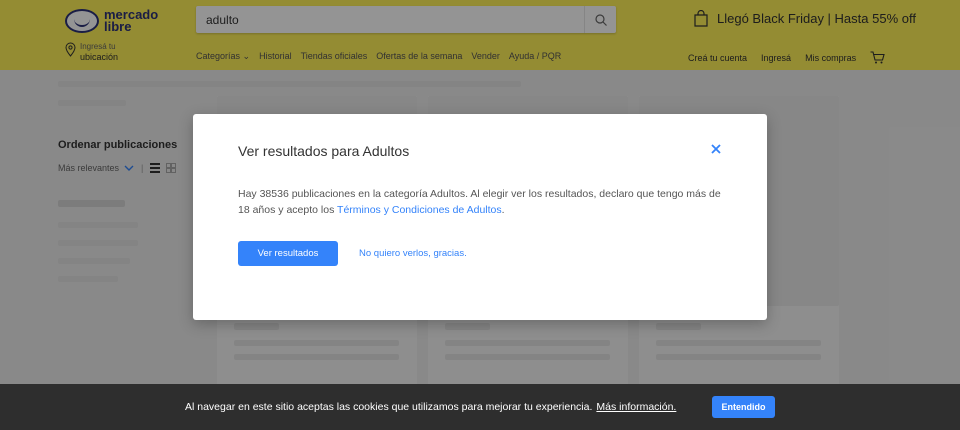 This screenshot has width=960, height=430. Describe the element at coordinates (743, 407) in the screenshot. I see `cookie-accept-button: Entendido` at that location.